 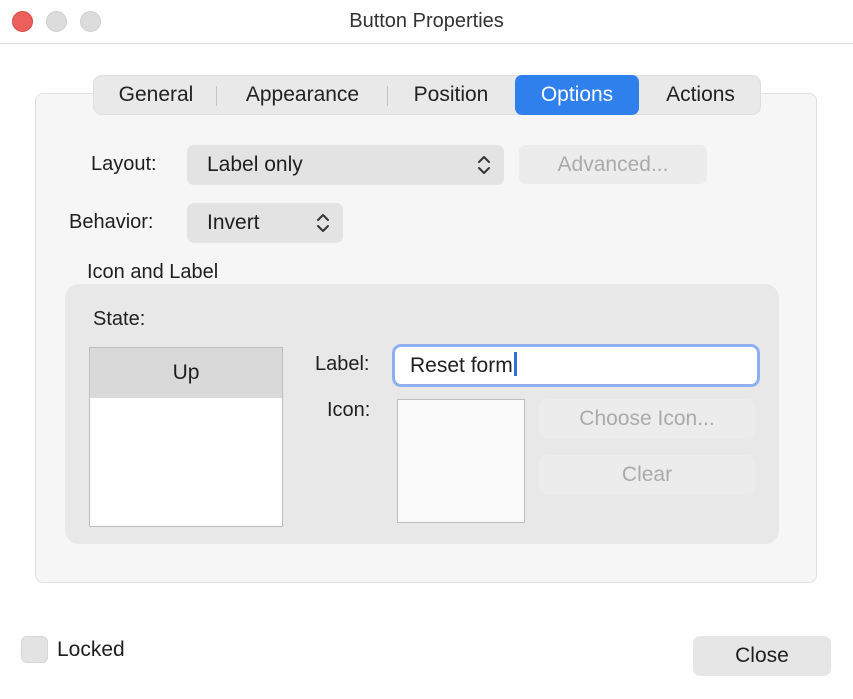 What do you see at coordinates (349, 410) in the screenshot?
I see `icon-field-label: Icon:` at bounding box center [349, 410].